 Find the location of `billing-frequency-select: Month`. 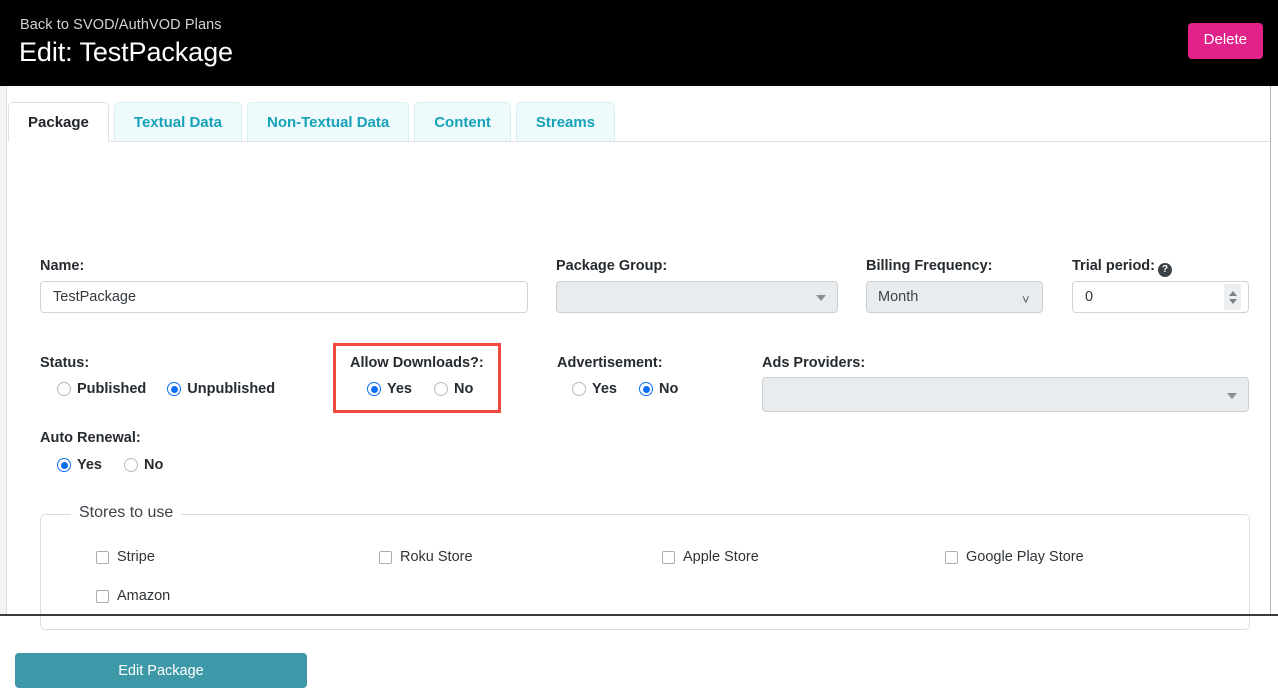

billing-frequency-select: Month is located at coordinates (954, 297).